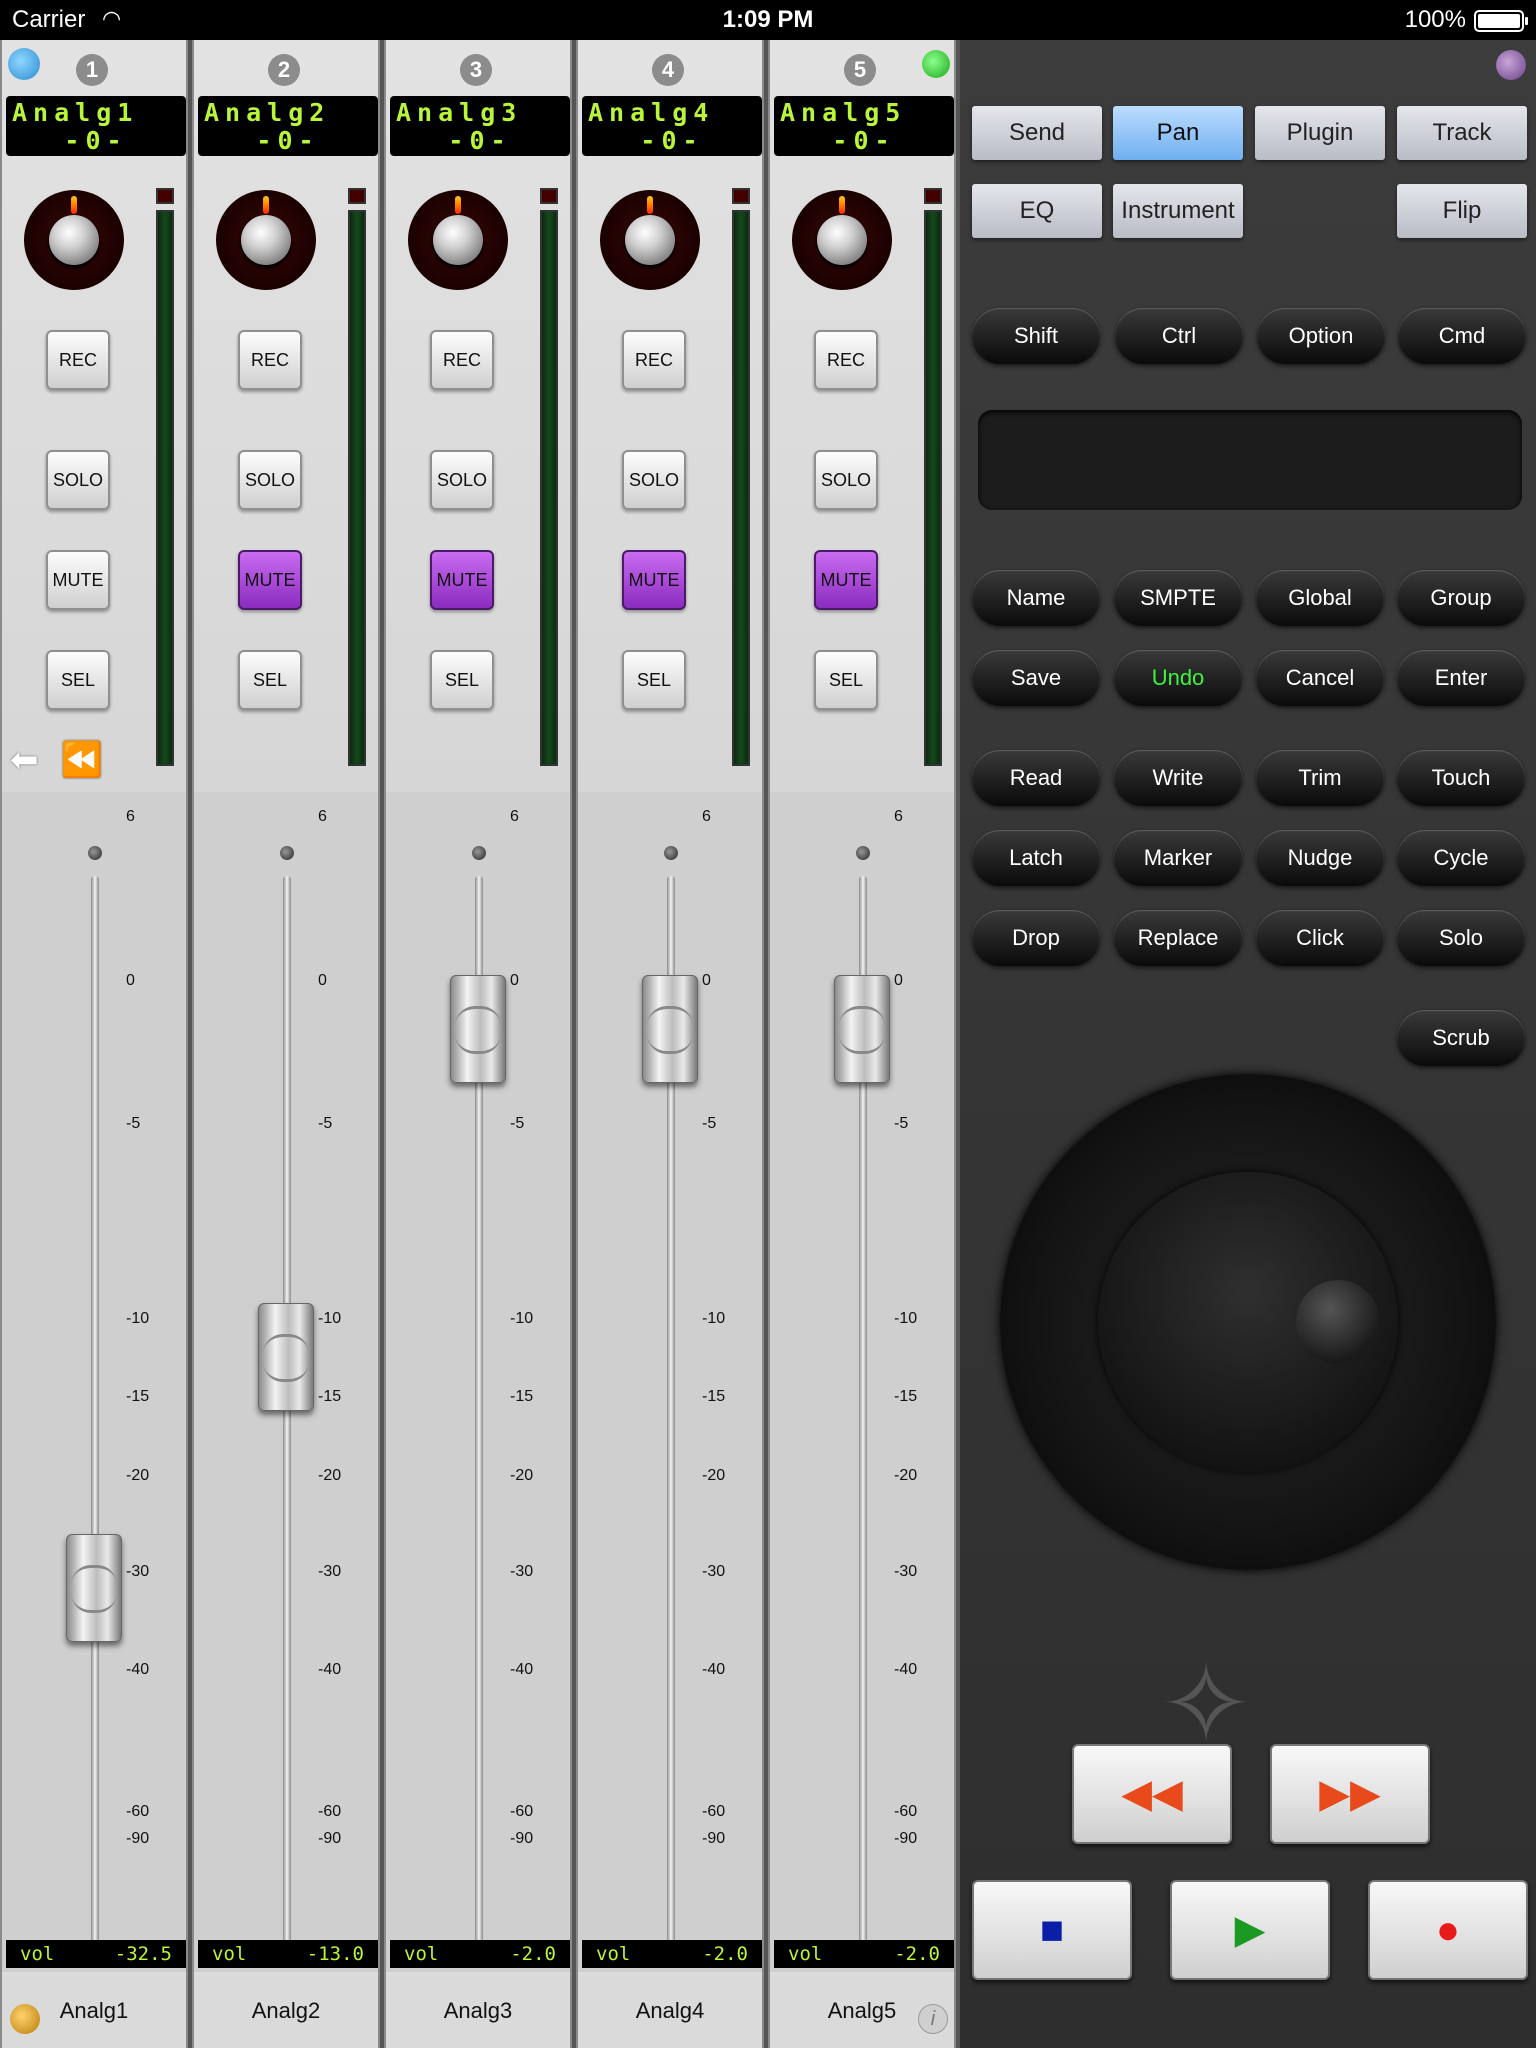 This screenshot has width=1536, height=2048. What do you see at coordinates (1321, 336) in the screenshot?
I see `option-button: Option` at bounding box center [1321, 336].